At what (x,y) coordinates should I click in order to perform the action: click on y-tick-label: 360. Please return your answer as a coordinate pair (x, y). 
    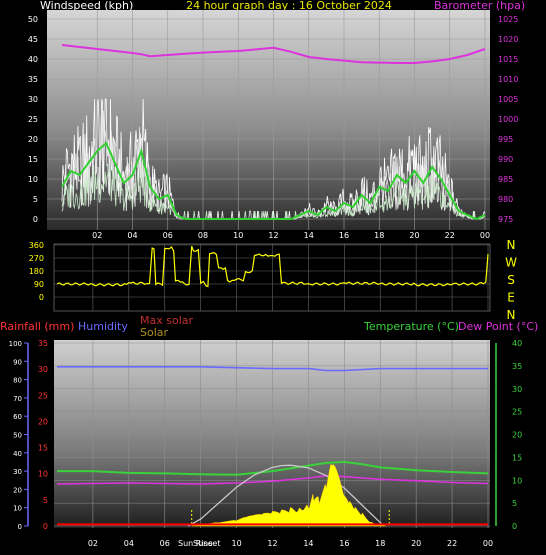
    Looking at the image, I should click on (36, 245).